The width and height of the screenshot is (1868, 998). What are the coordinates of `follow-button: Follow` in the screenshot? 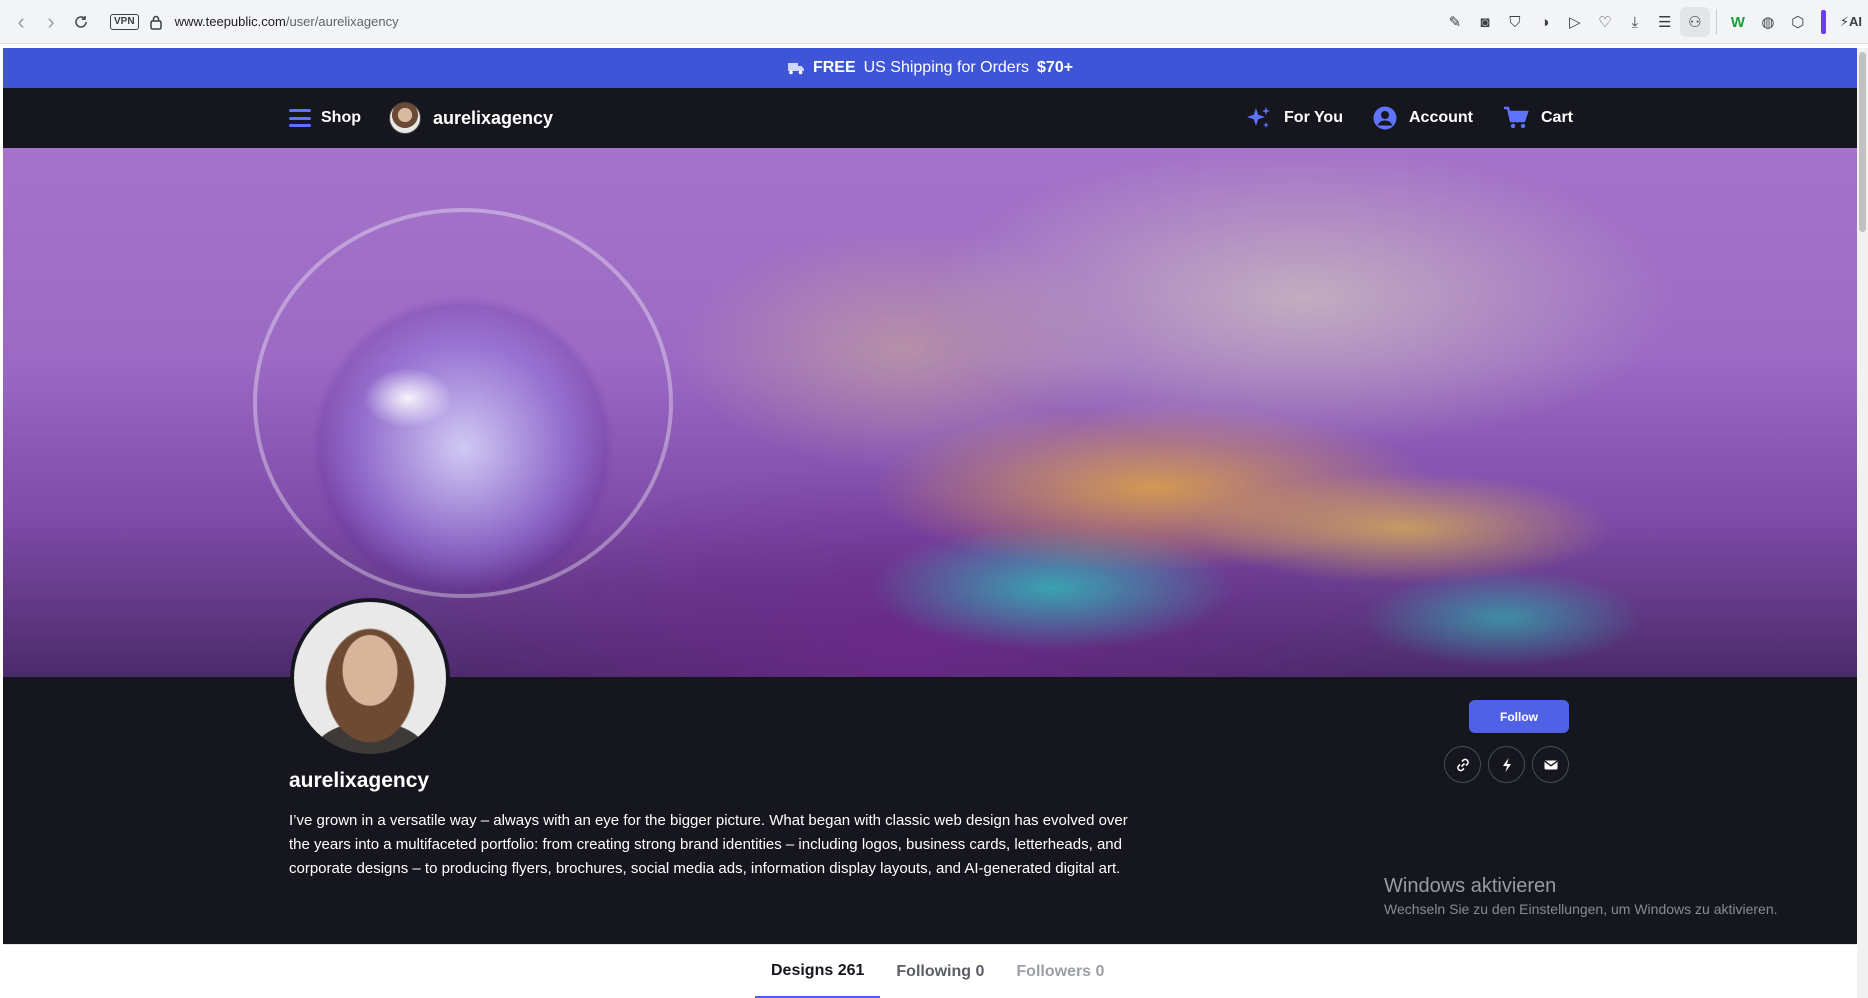 It's located at (1519, 716).